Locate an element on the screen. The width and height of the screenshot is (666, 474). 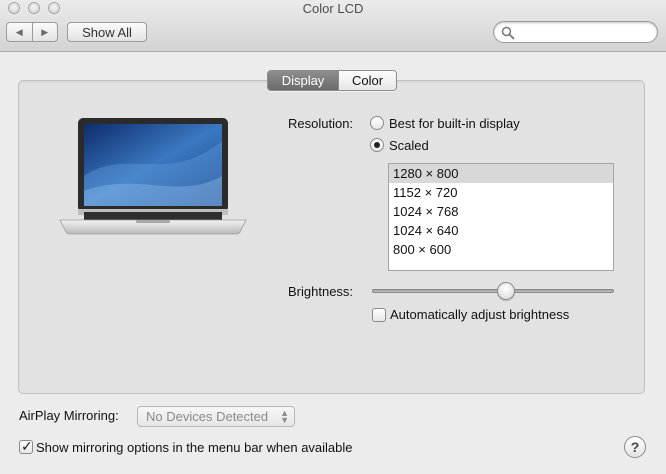
popup-arrows-icon: ▲ ▼ is located at coordinates (284, 416).